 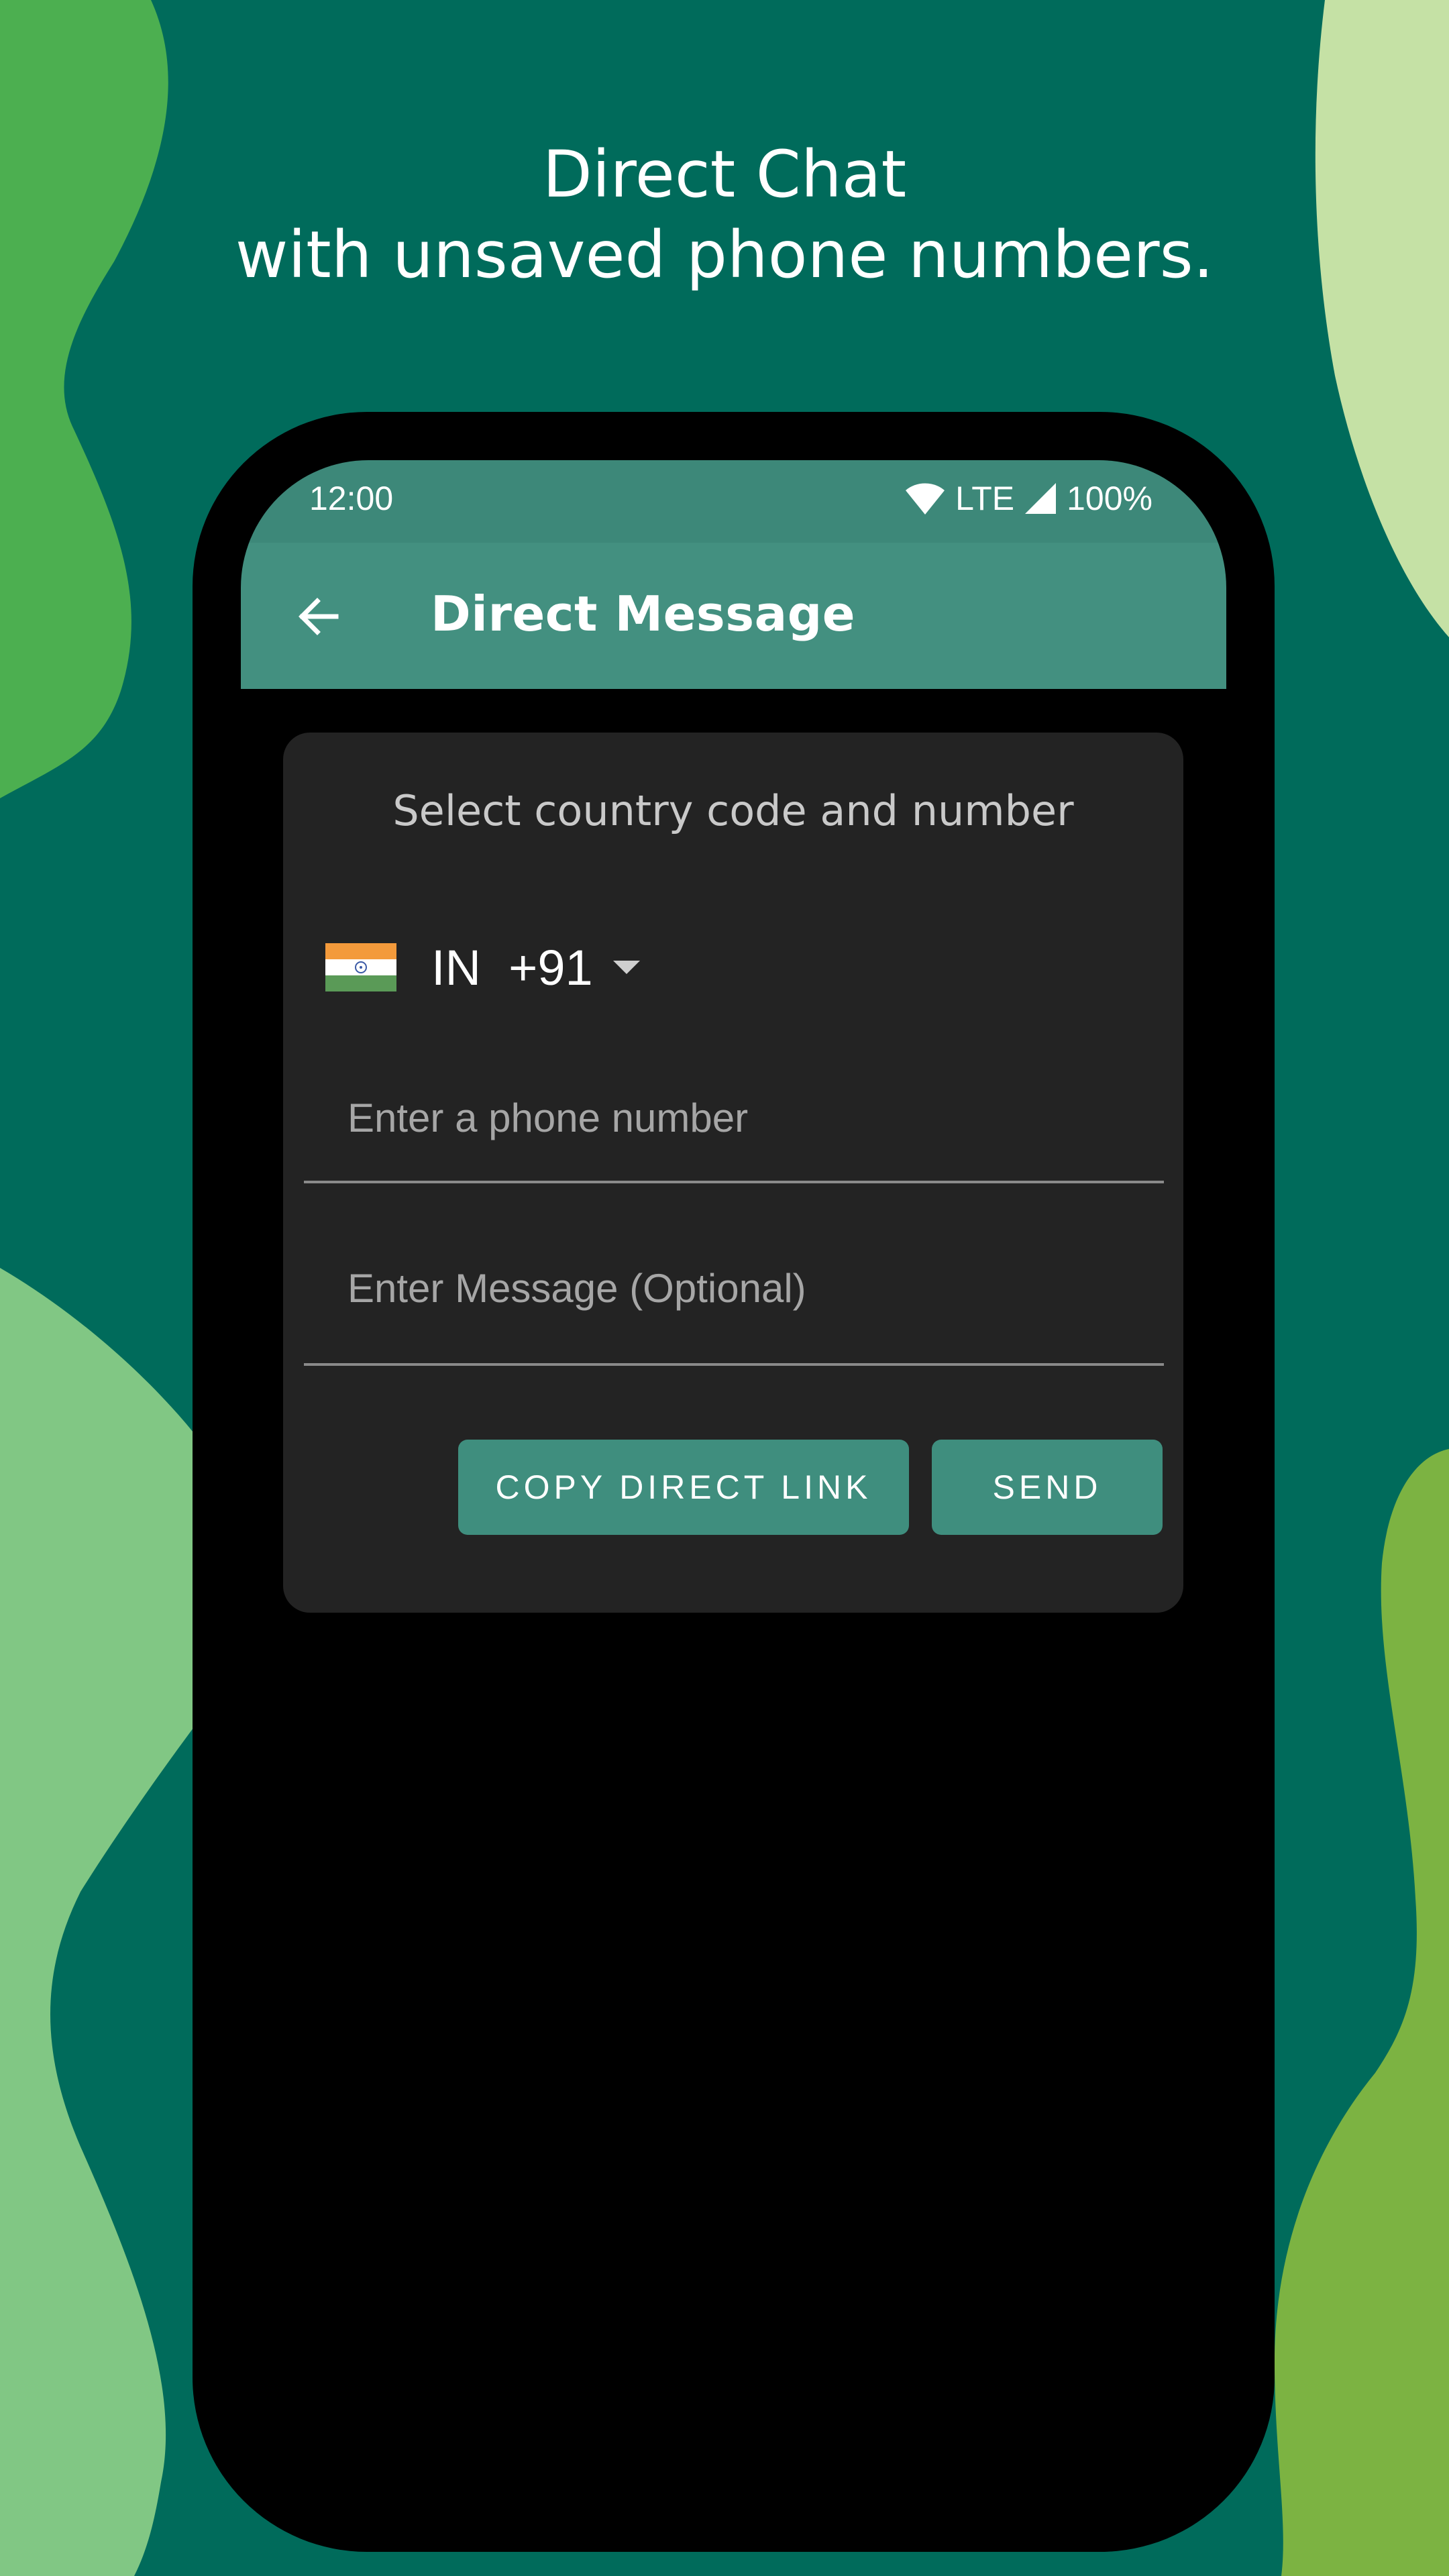 I want to click on blob-bottom-right, so click(x=1362, y=2012).